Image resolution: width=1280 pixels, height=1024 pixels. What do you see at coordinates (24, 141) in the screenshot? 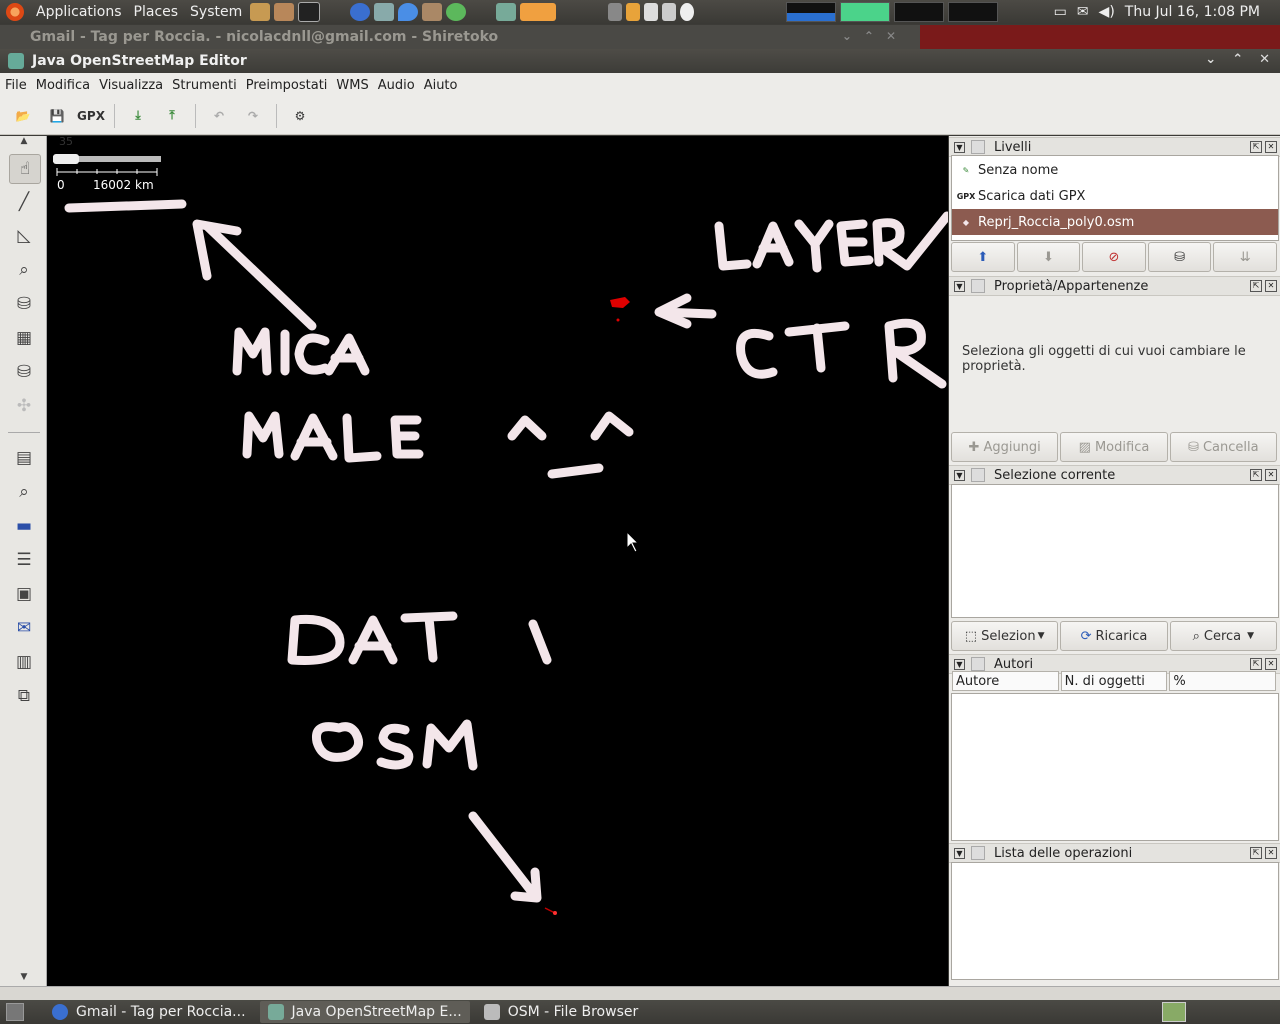
I see `scroll-up-icon: ▲` at bounding box center [24, 141].